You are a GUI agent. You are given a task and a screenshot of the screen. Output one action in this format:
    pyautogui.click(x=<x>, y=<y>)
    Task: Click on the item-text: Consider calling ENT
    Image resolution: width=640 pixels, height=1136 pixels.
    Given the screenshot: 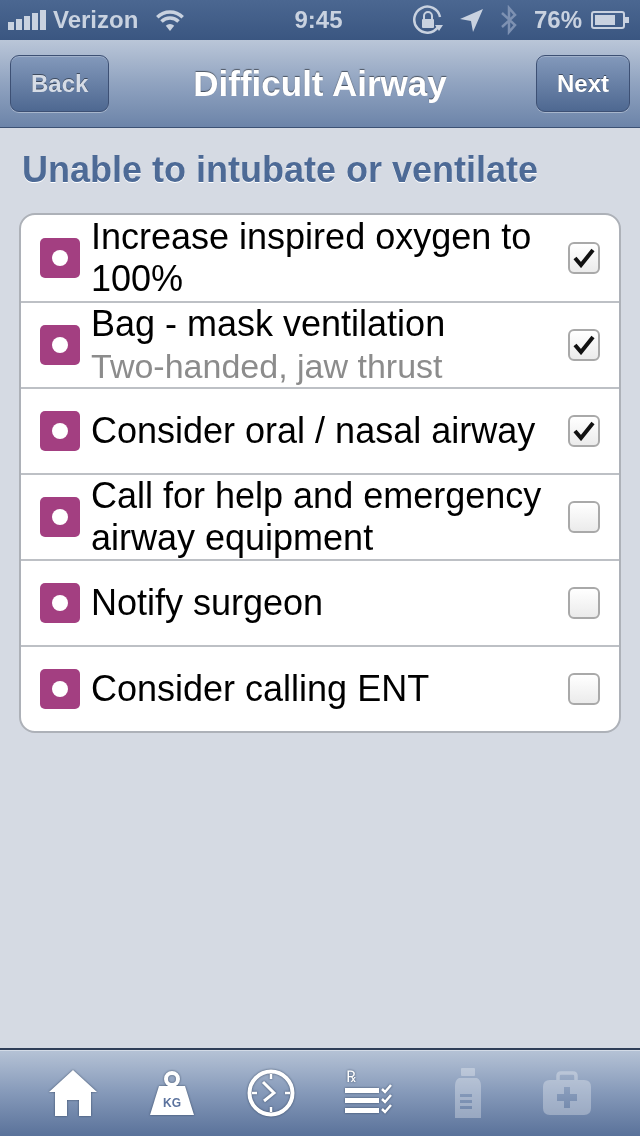 What is the action you would take?
    pyautogui.click(x=261, y=689)
    